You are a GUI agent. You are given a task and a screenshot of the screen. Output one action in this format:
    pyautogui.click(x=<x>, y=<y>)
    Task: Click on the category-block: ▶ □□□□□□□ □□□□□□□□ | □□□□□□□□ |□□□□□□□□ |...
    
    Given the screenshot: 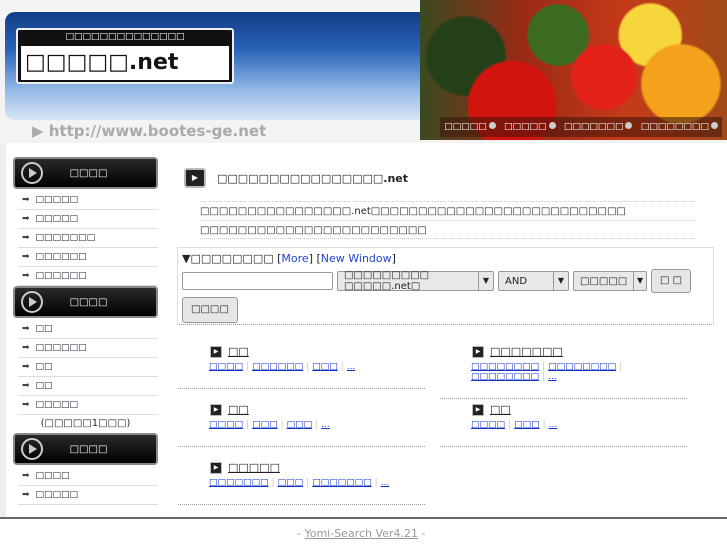 What is the action you would take?
    pyautogui.click(x=563, y=372)
    